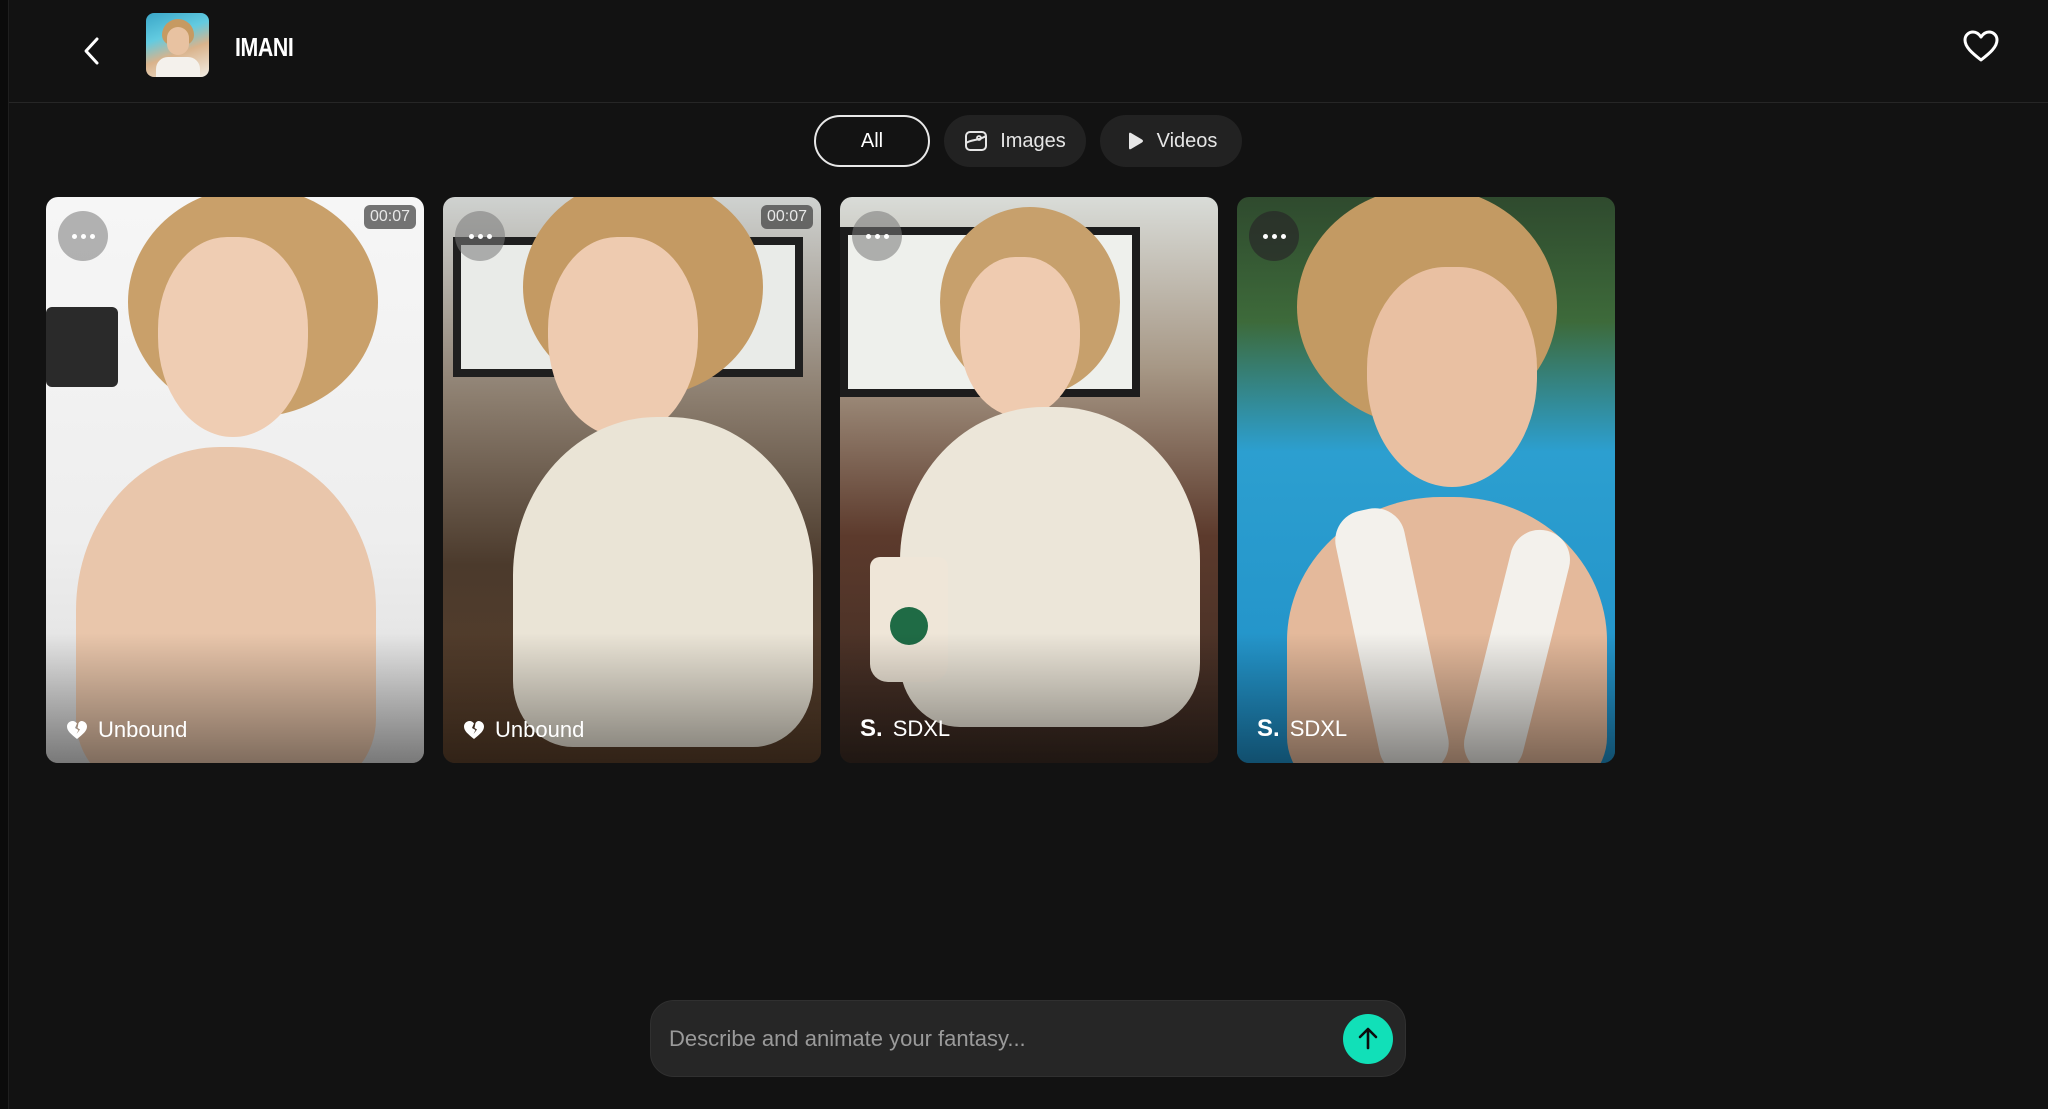 The width and height of the screenshot is (2048, 1109). I want to click on tab-images: Images, so click(1015, 141).